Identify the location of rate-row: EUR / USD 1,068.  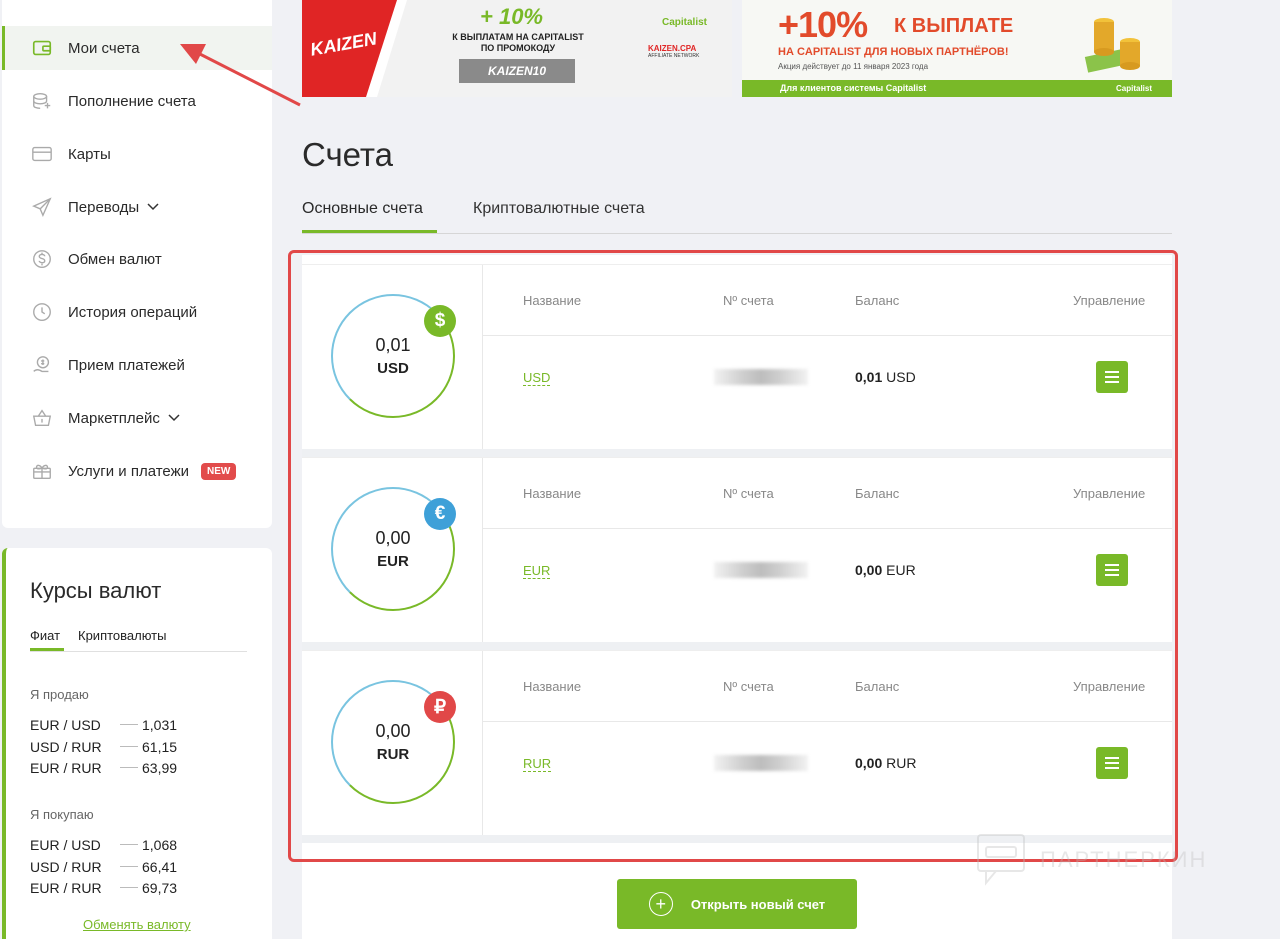
(104, 844).